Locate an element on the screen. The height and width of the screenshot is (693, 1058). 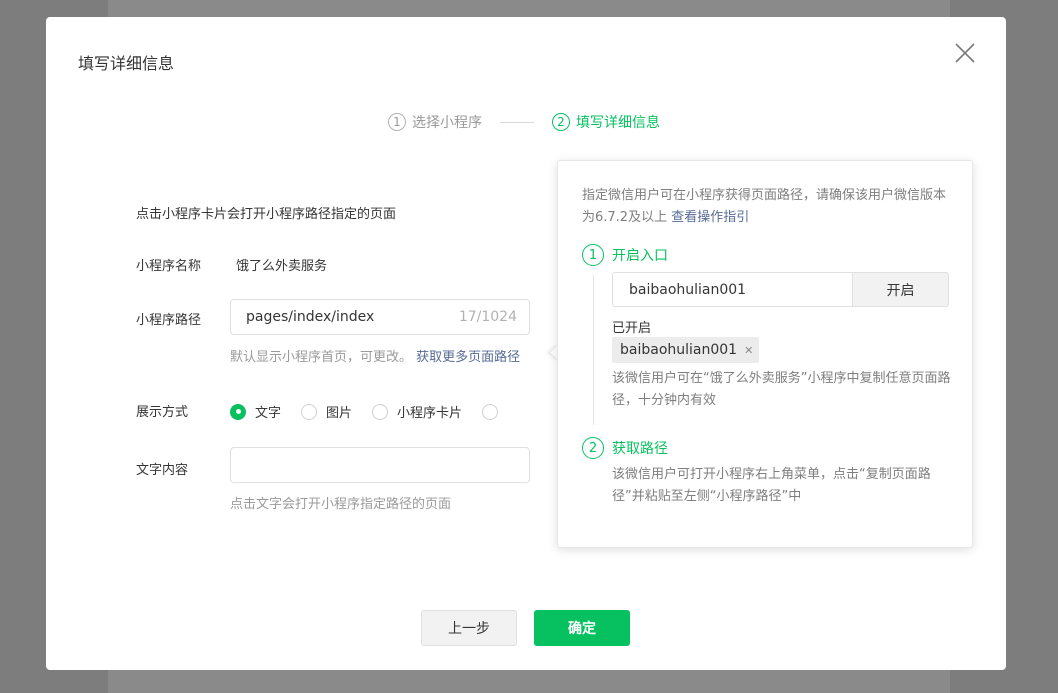
enabled-label: 已开启 is located at coordinates (632, 328).